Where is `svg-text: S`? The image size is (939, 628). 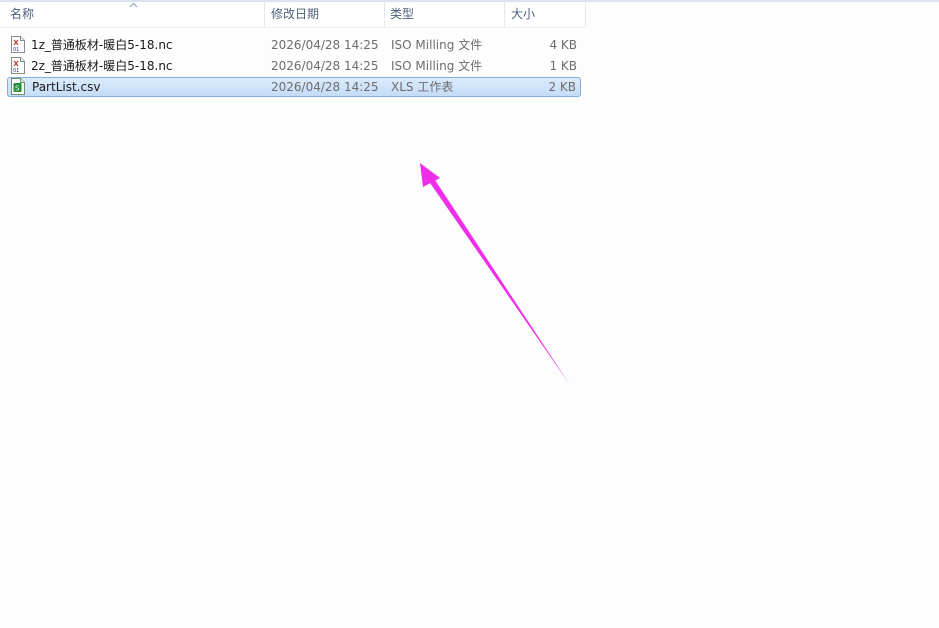 svg-text: S is located at coordinates (17, 89).